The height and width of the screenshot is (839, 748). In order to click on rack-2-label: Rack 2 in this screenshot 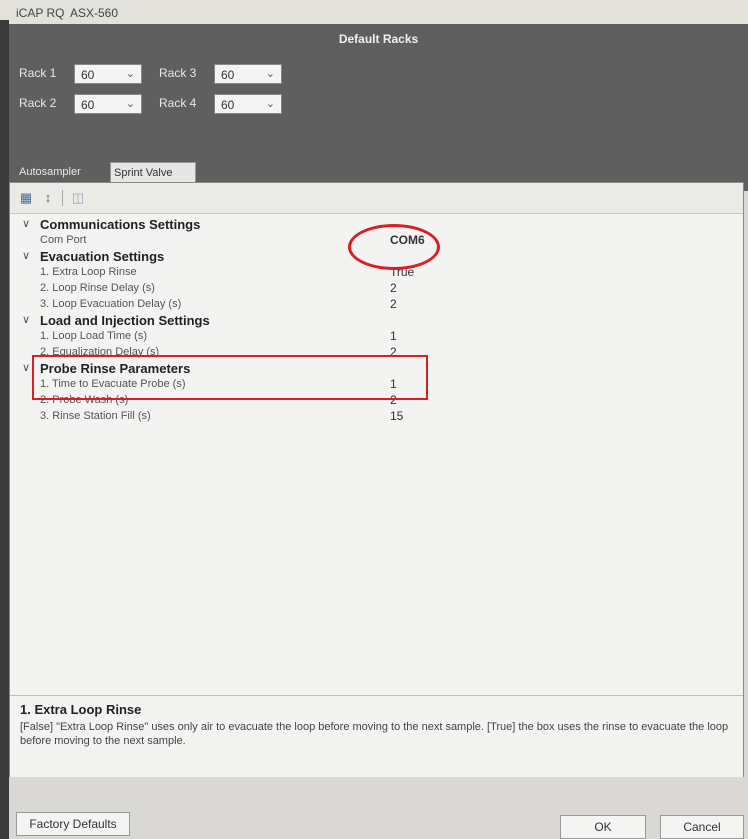, I will do `click(38, 103)`.